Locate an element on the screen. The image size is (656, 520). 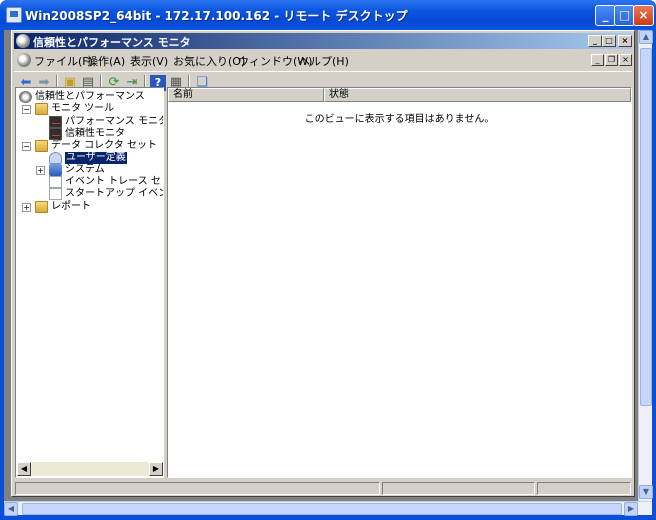
mmc-maximize-button: □ is located at coordinates (609, 41).